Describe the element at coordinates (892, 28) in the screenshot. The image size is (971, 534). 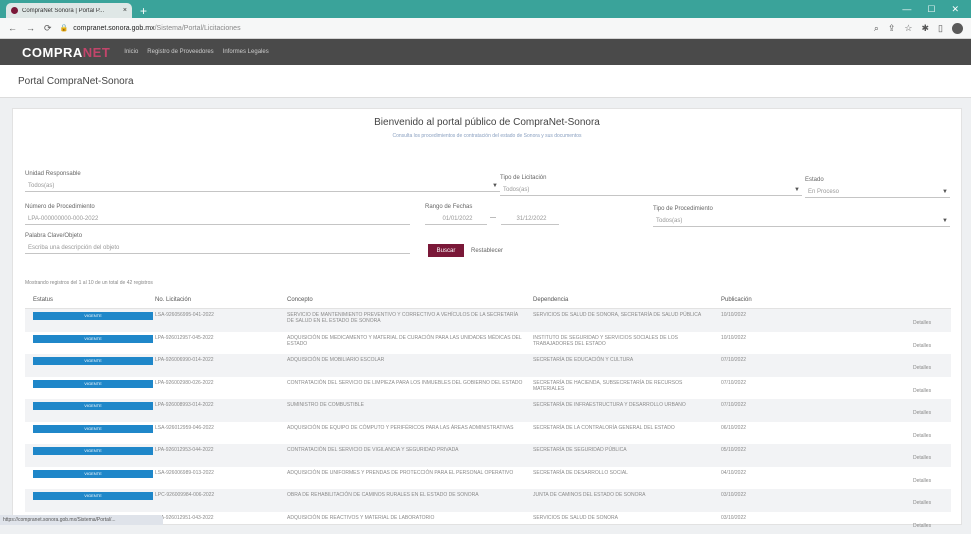
I see `share-icon: ⇪` at that location.